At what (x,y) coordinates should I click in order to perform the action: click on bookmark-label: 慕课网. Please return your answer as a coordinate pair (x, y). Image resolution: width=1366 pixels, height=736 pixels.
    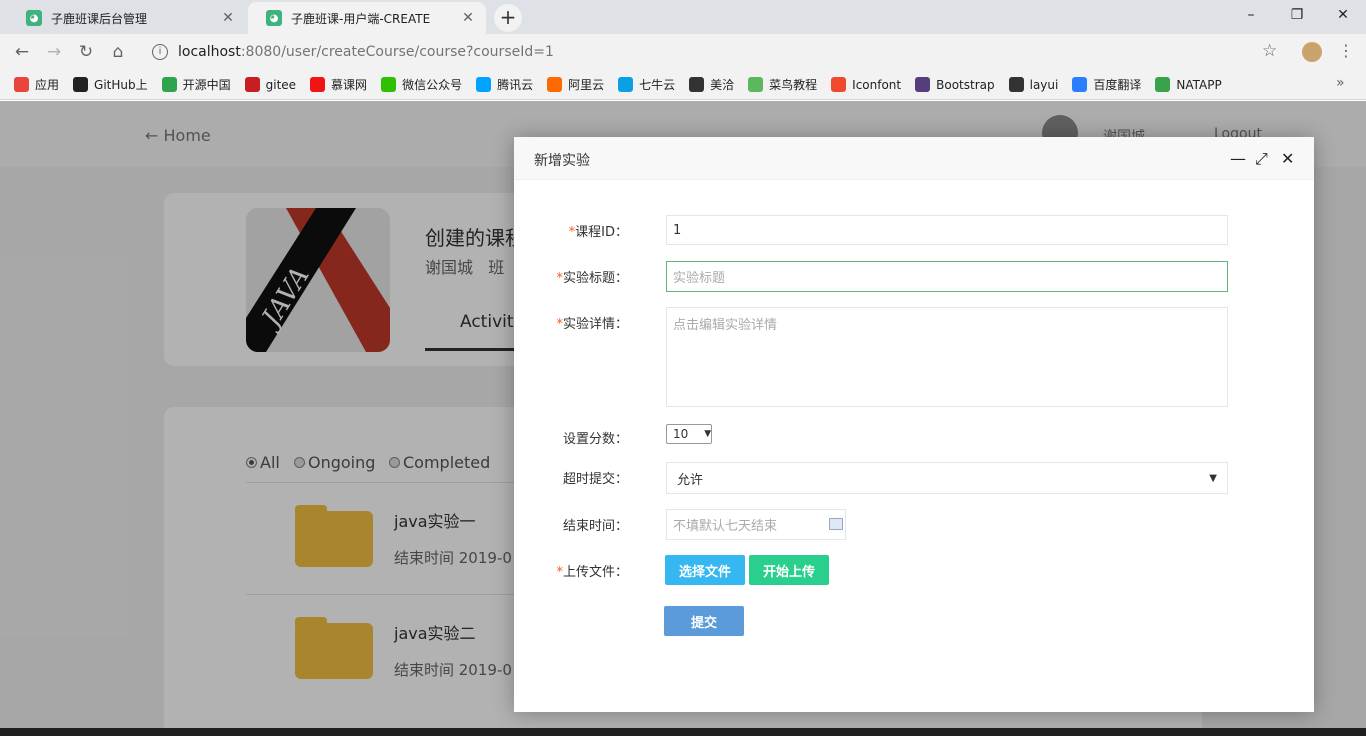
    Looking at the image, I should click on (349, 85).